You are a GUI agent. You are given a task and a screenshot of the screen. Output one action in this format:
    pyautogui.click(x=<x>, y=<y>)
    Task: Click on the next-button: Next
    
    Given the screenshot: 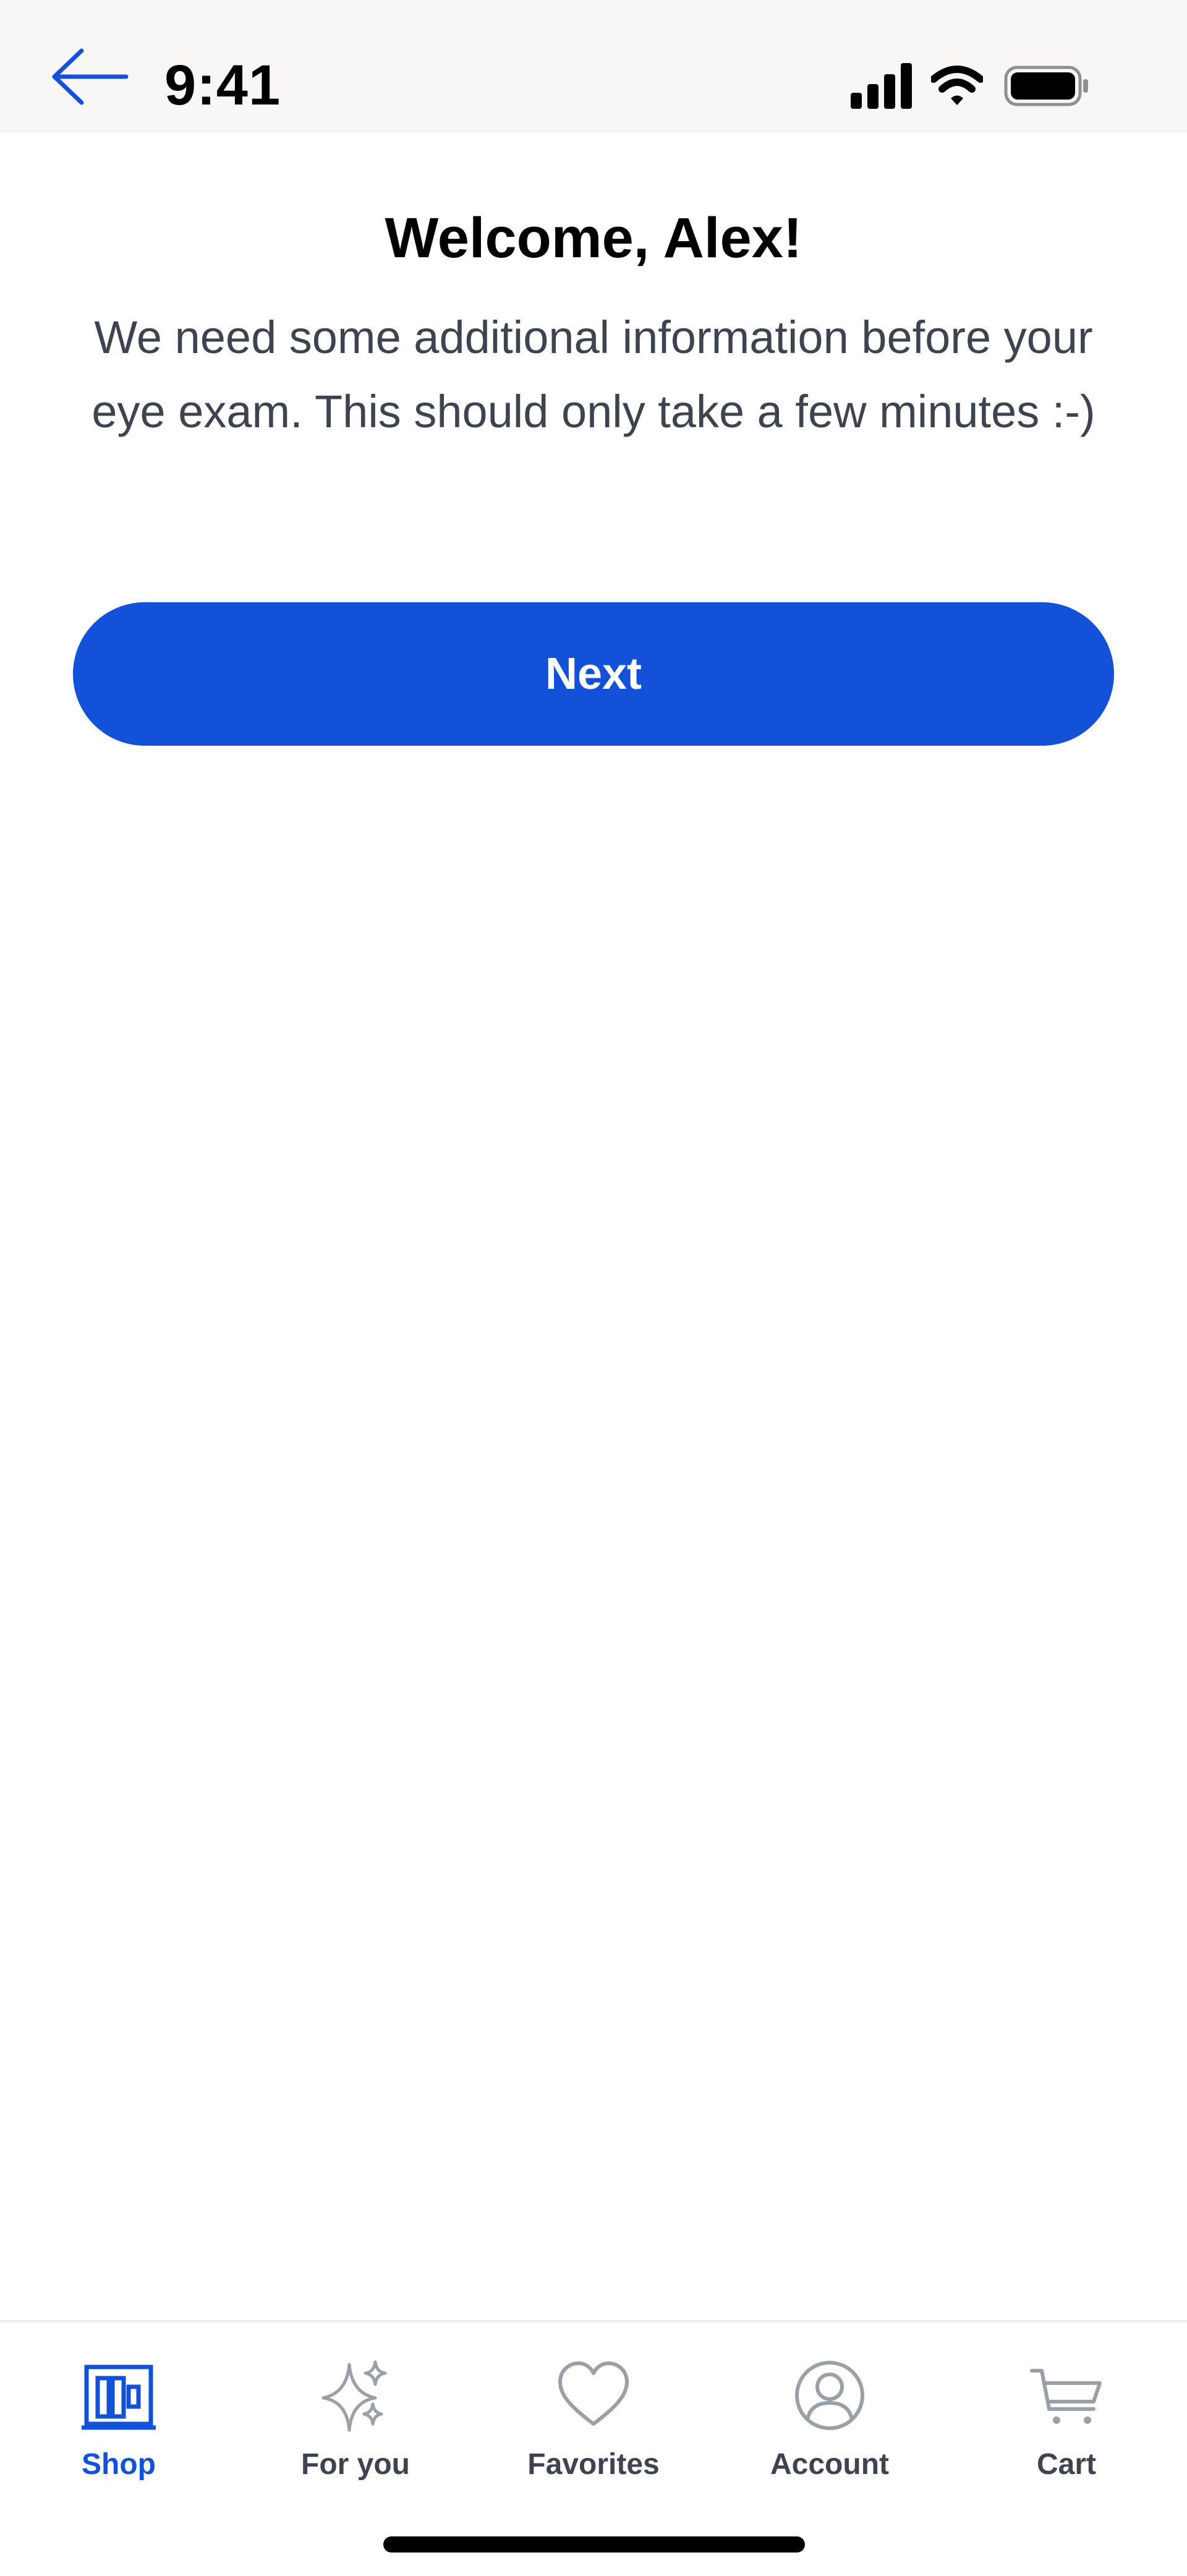 What is the action you would take?
    pyautogui.click(x=593, y=674)
    